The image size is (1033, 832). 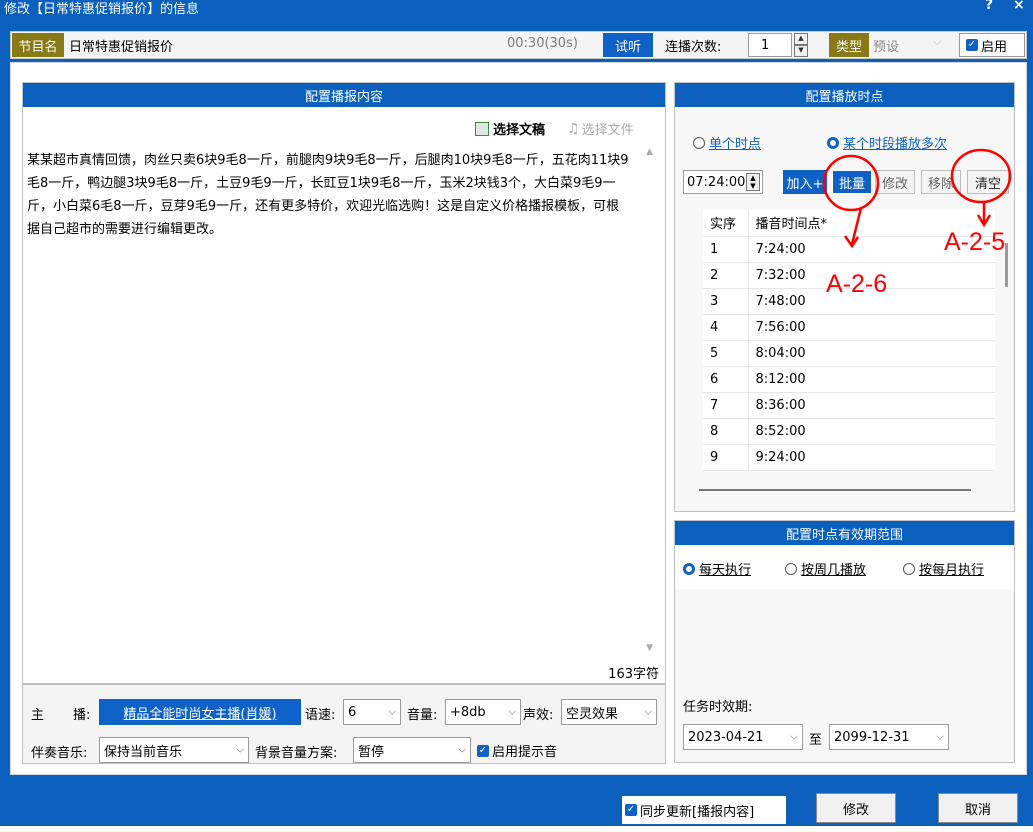 What do you see at coordinates (697, 812) in the screenshot?
I see `sync-label: 同步更新[播报内容]` at bounding box center [697, 812].